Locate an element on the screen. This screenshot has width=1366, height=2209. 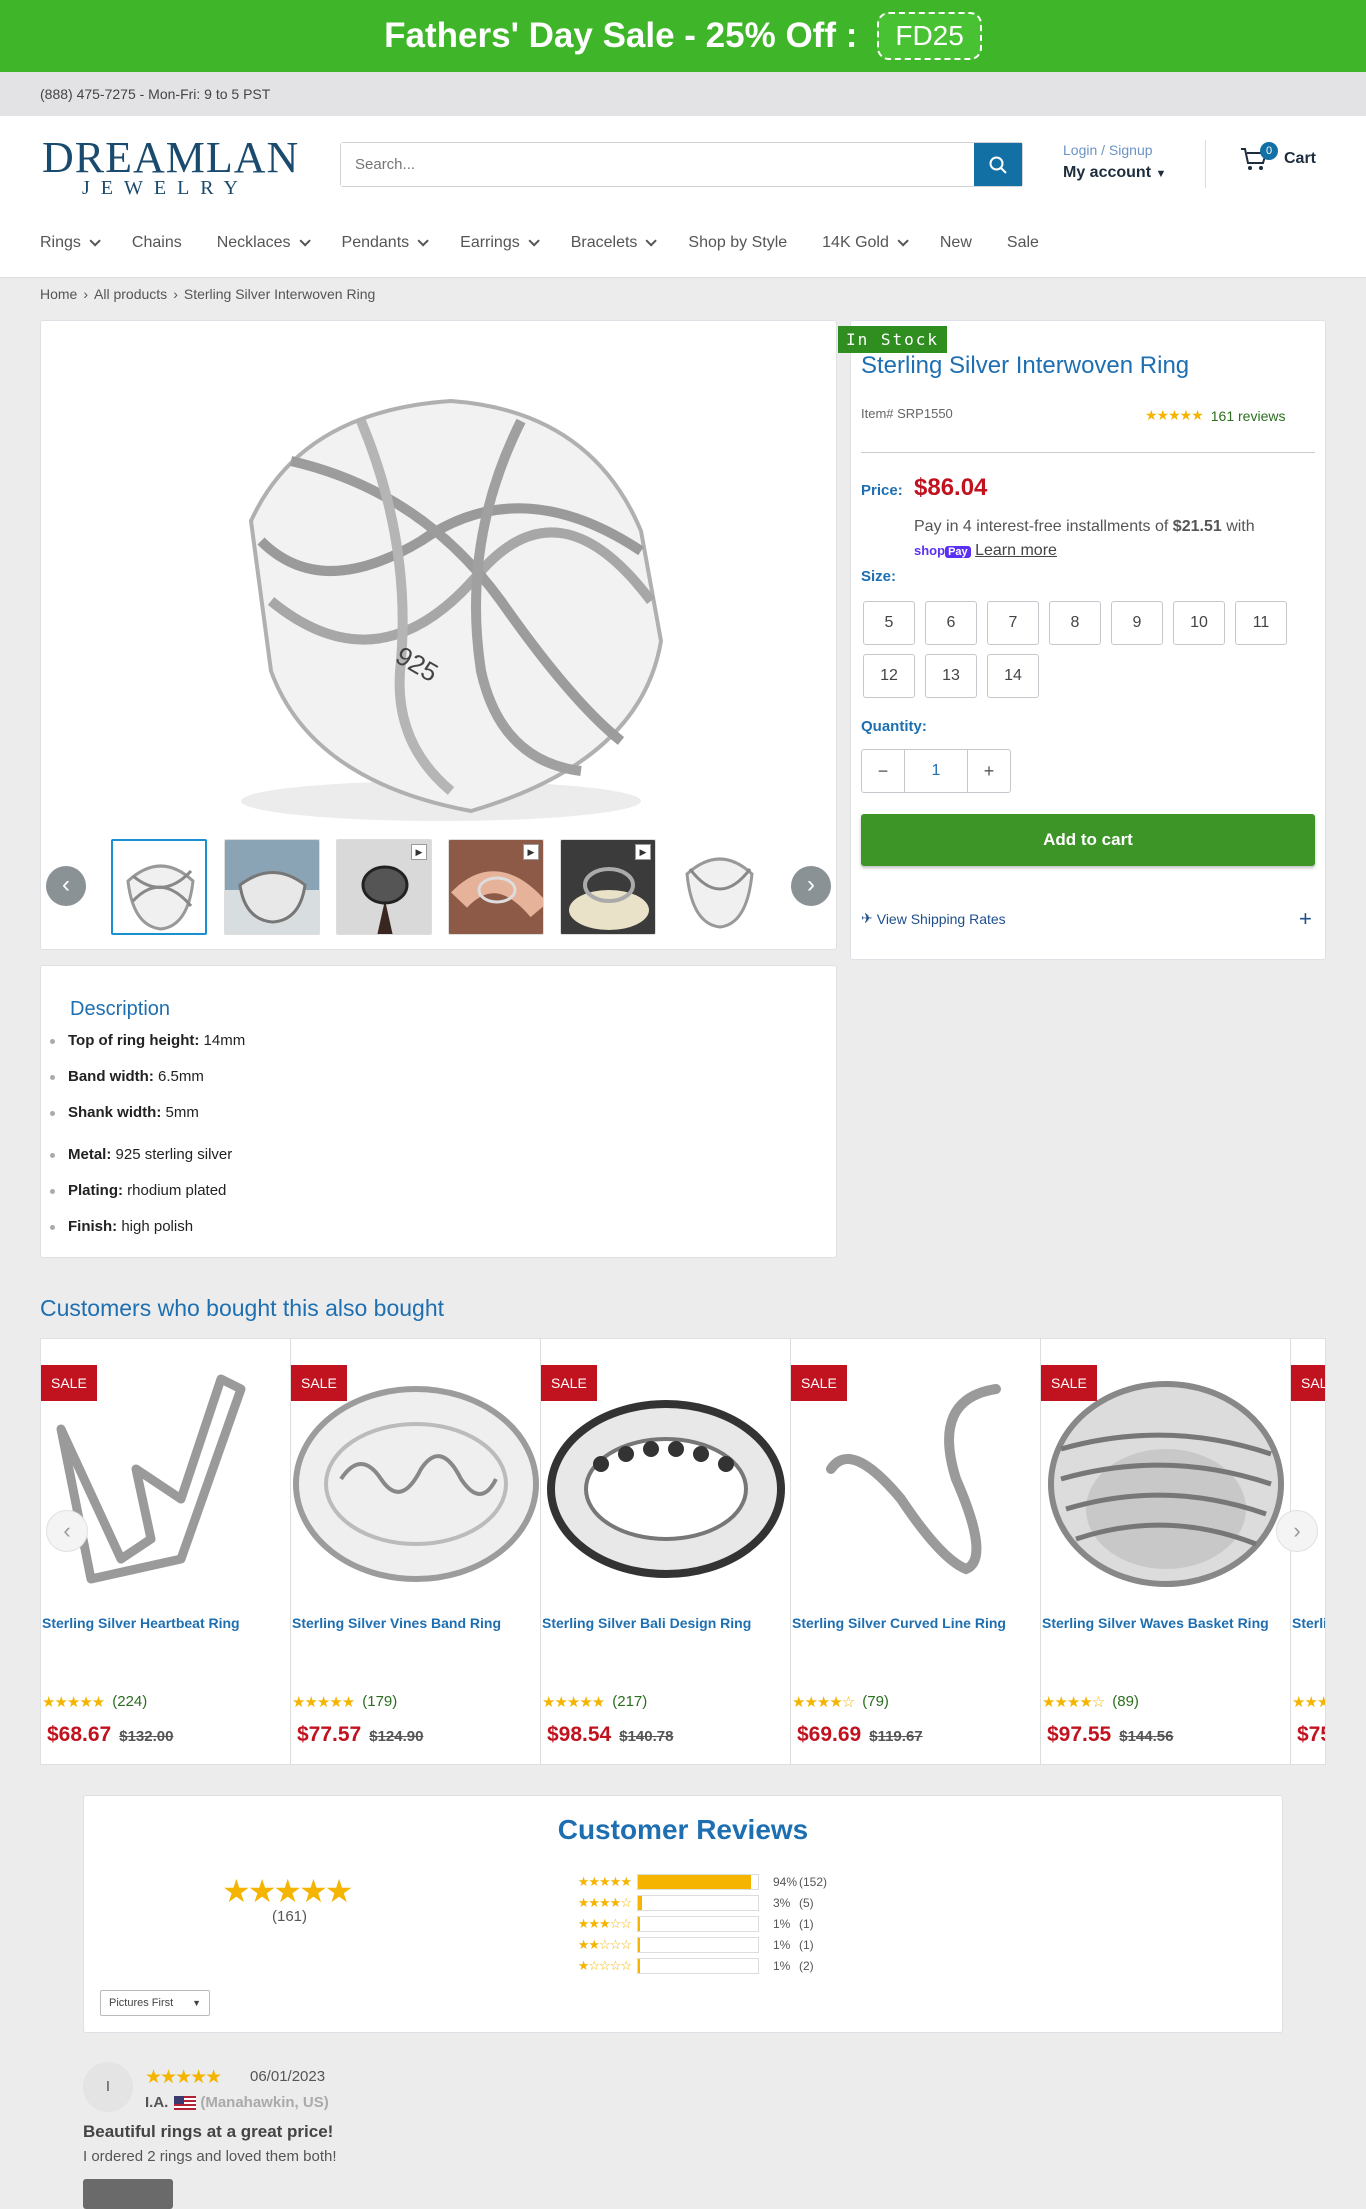
nav-item-14k-gold: 14K Gold is located at coordinates (865, 243).